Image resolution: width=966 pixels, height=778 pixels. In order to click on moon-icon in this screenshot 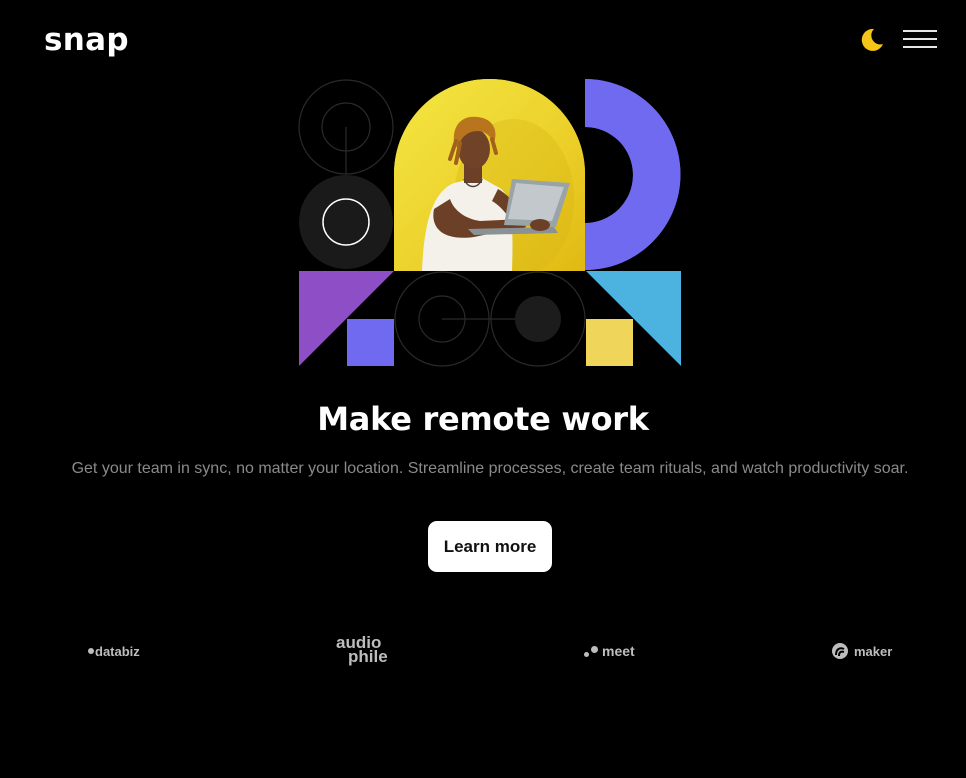, I will do `click(872, 39)`.